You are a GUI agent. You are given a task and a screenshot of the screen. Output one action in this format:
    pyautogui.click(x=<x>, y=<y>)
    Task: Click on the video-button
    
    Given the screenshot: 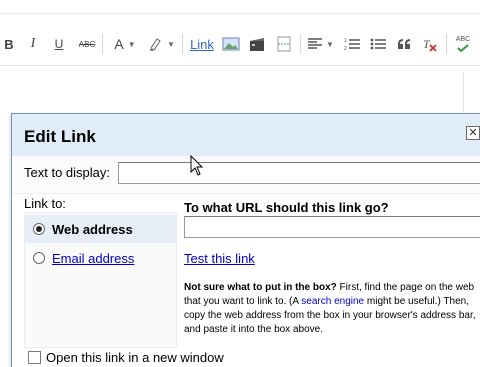 What is the action you would take?
    pyautogui.click(x=257, y=44)
    